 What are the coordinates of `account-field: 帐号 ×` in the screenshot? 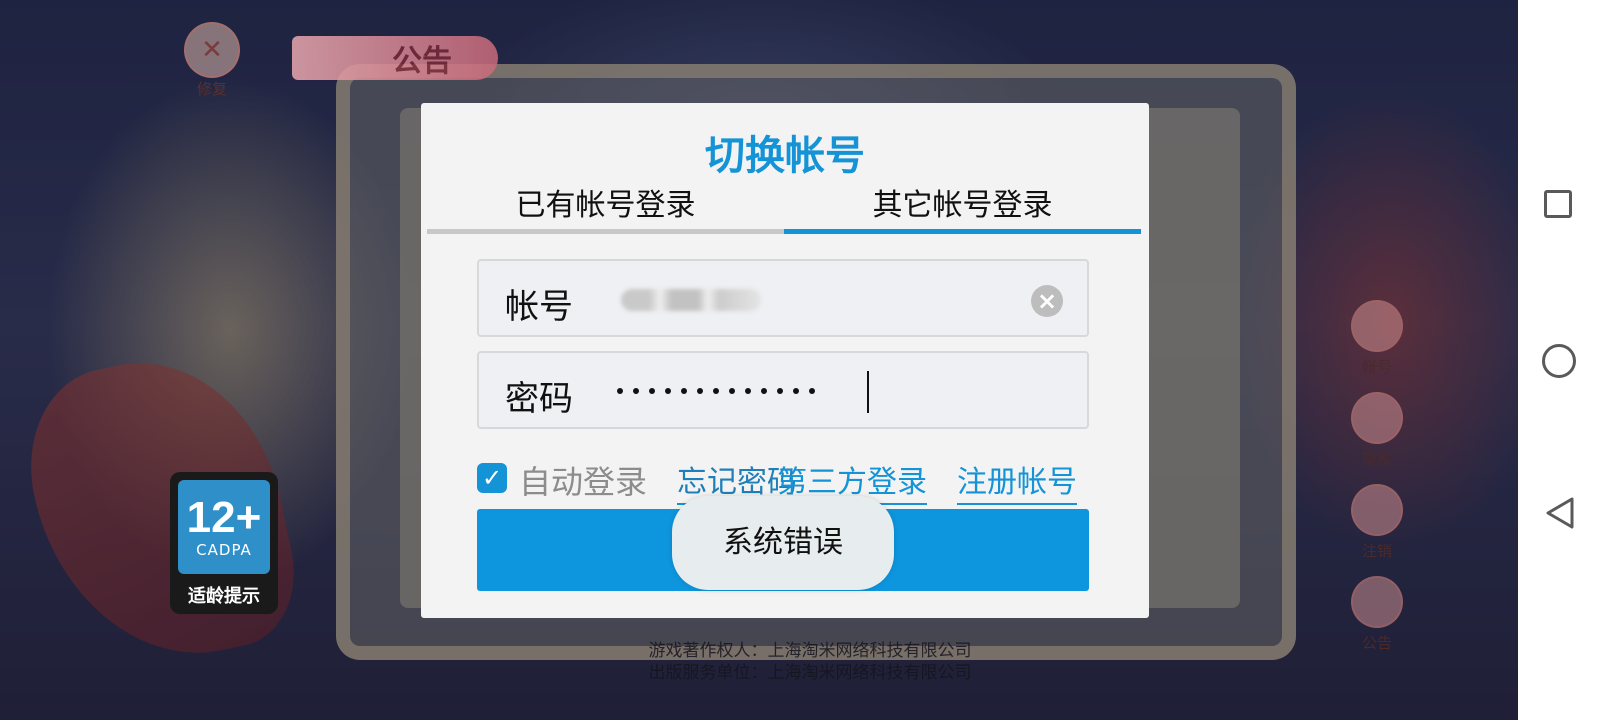 It's located at (783, 298).